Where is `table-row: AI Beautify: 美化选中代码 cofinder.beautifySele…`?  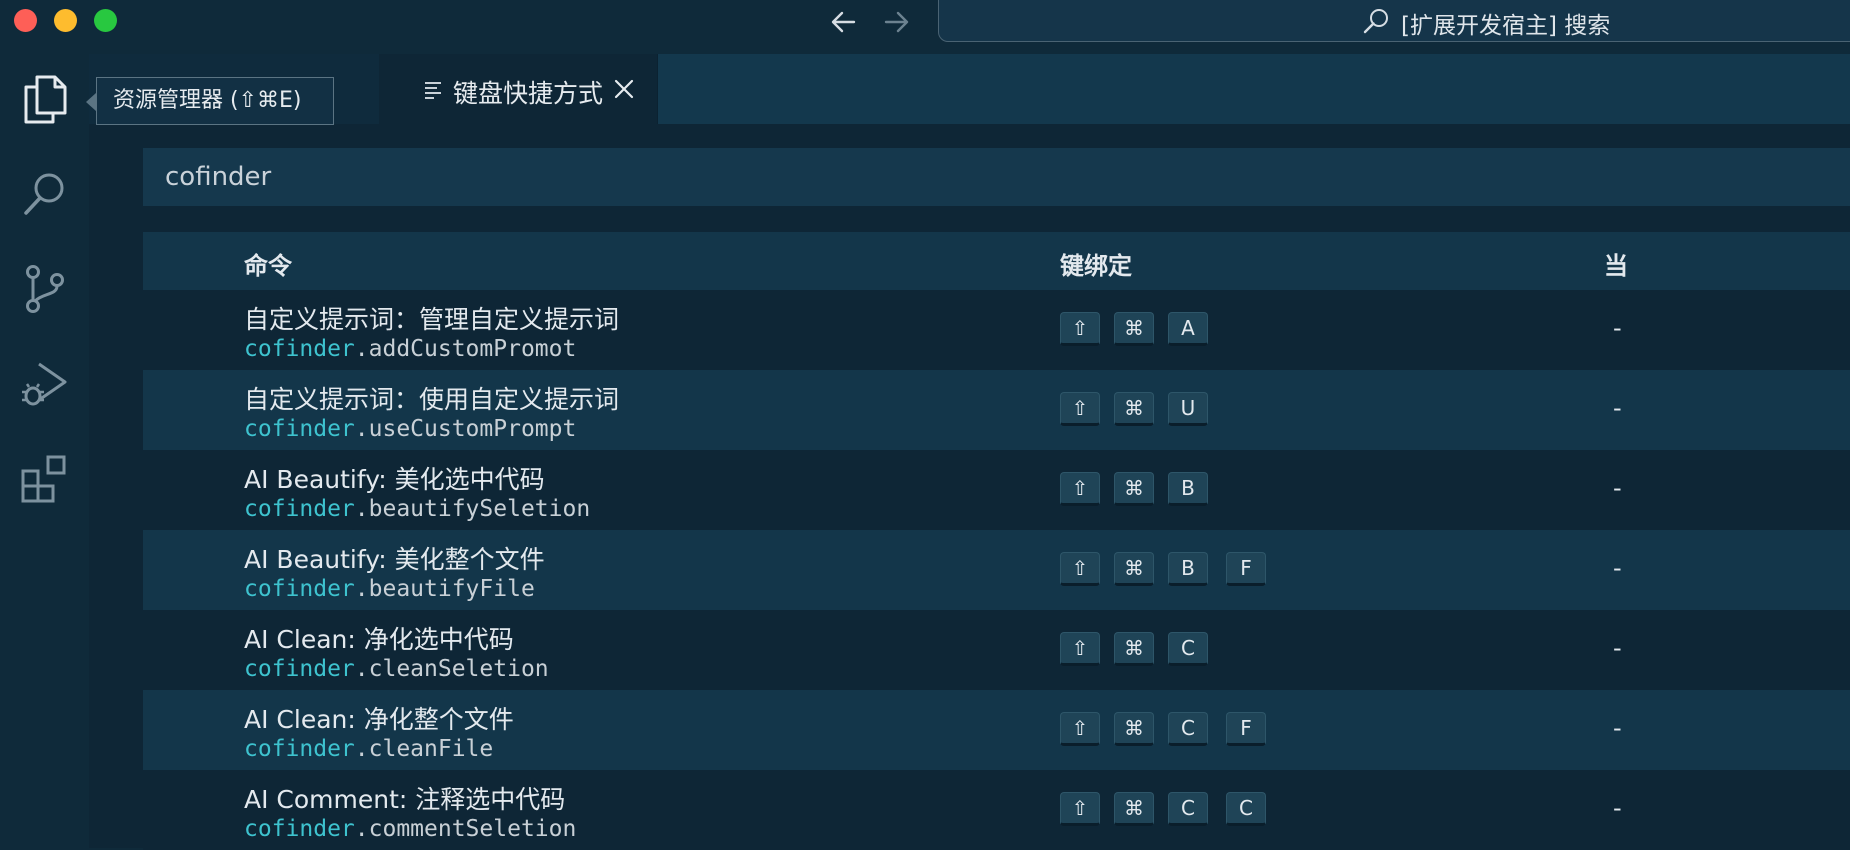 table-row: AI Beautify: 美化选中代码 cofinder.beautifySele… is located at coordinates (996, 490).